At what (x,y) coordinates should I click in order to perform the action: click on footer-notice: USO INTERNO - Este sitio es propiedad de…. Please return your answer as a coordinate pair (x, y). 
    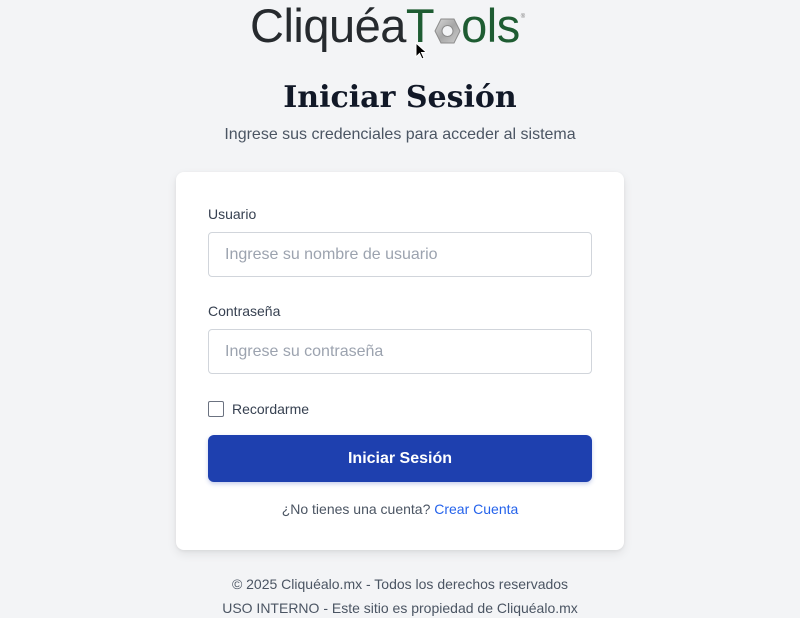
    Looking at the image, I should click on (400, 608).